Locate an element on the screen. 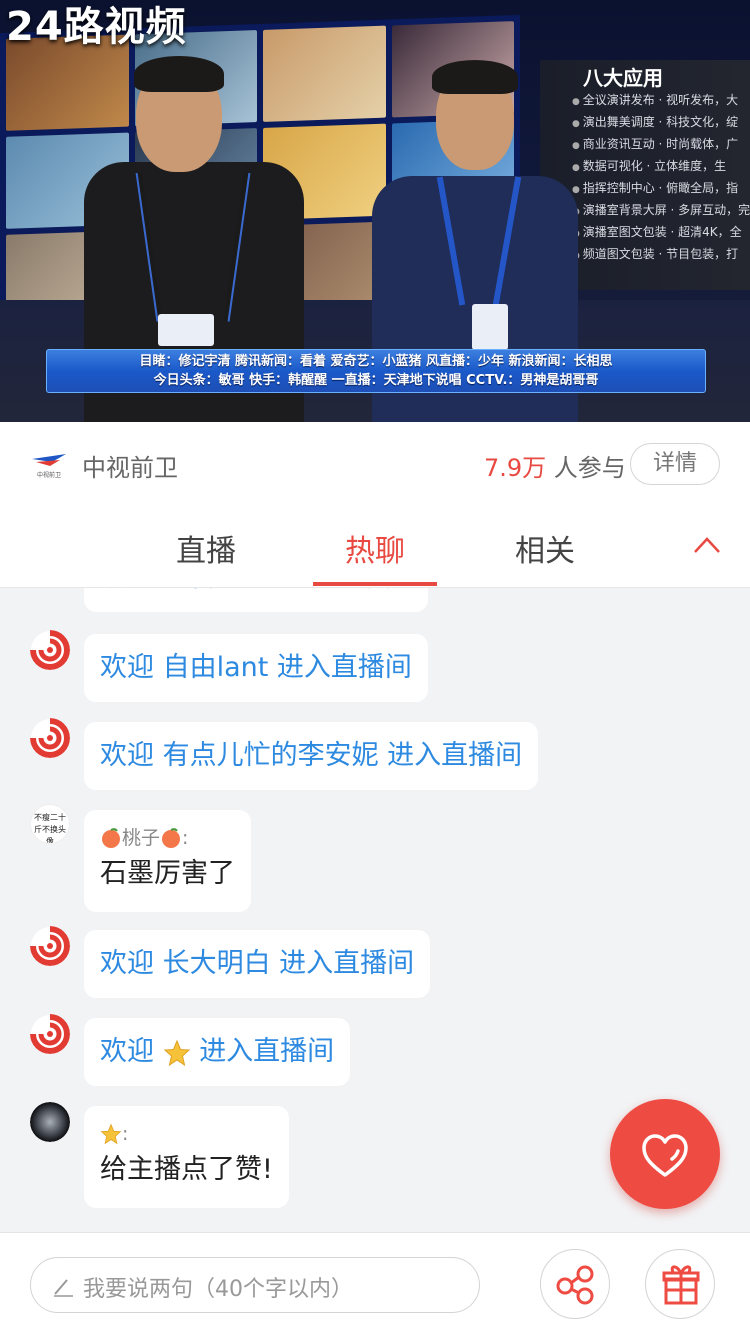 The image size is (750, 1334). channel-logo: 中视前卫 is located at coordinates (49, 465).